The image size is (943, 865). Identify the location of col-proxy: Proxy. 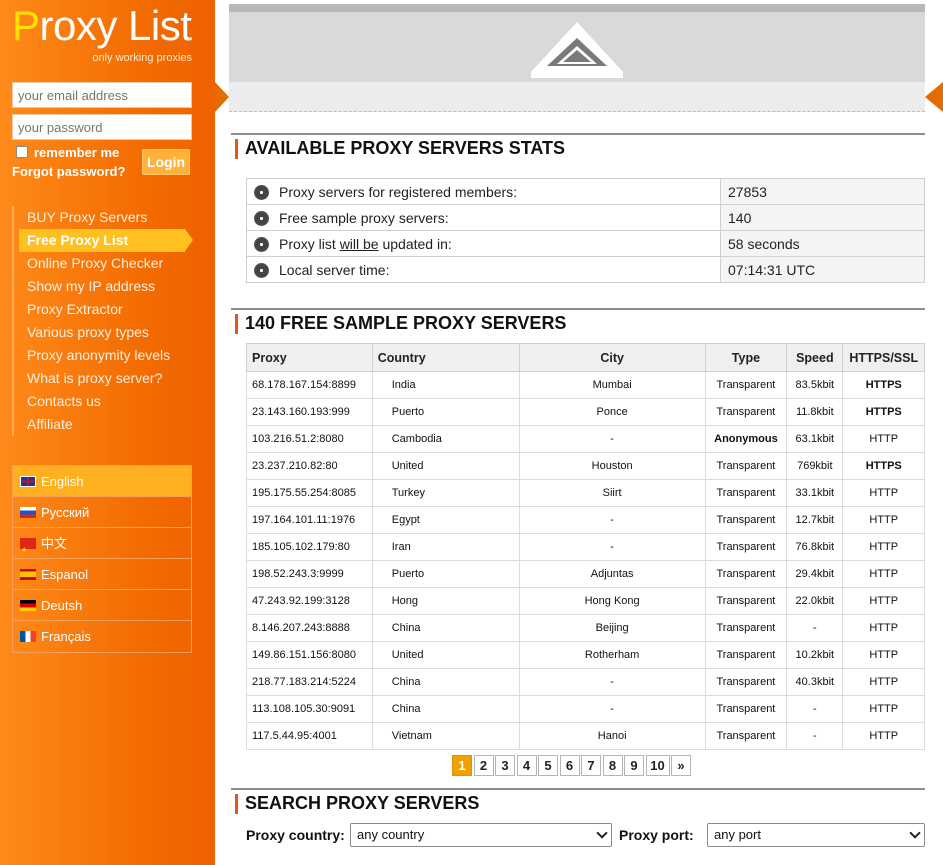
(309, 357).